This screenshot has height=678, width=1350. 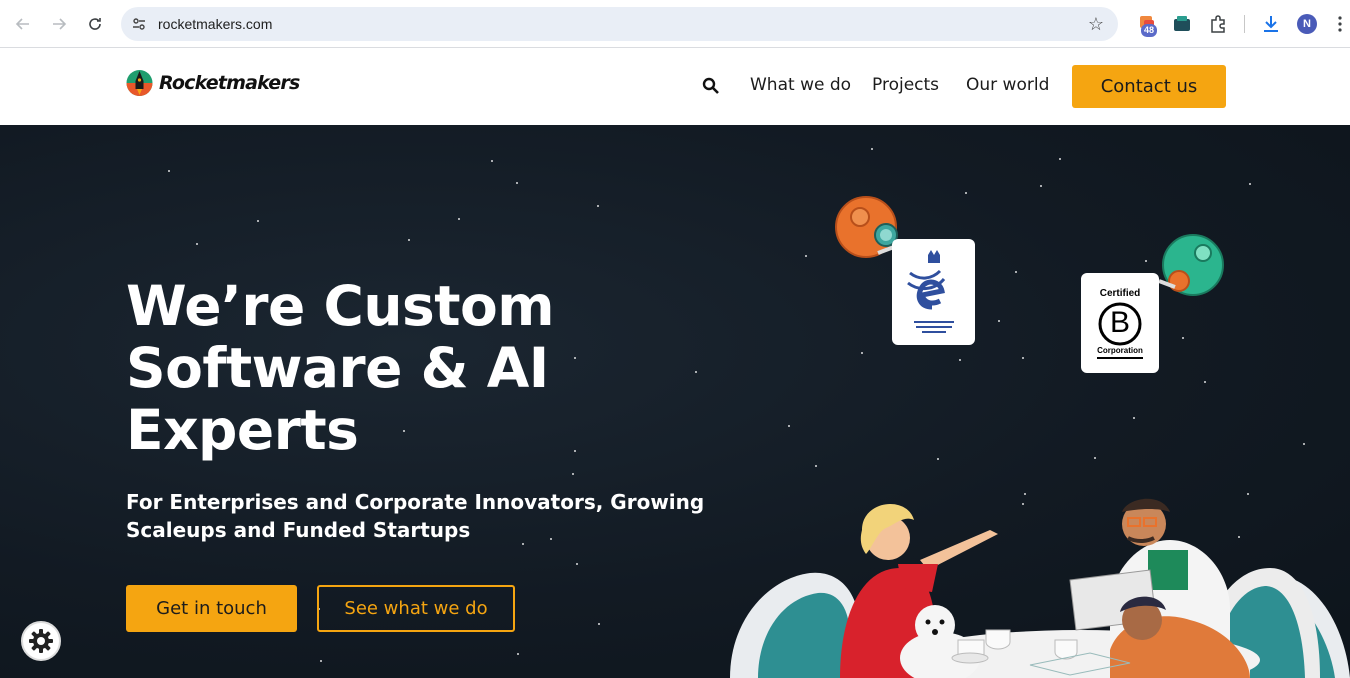 What do you see at coordinates (337, 368) in the screenshot?
I see `hero-title-line: Software & AI` at bounding box center [337, 368].